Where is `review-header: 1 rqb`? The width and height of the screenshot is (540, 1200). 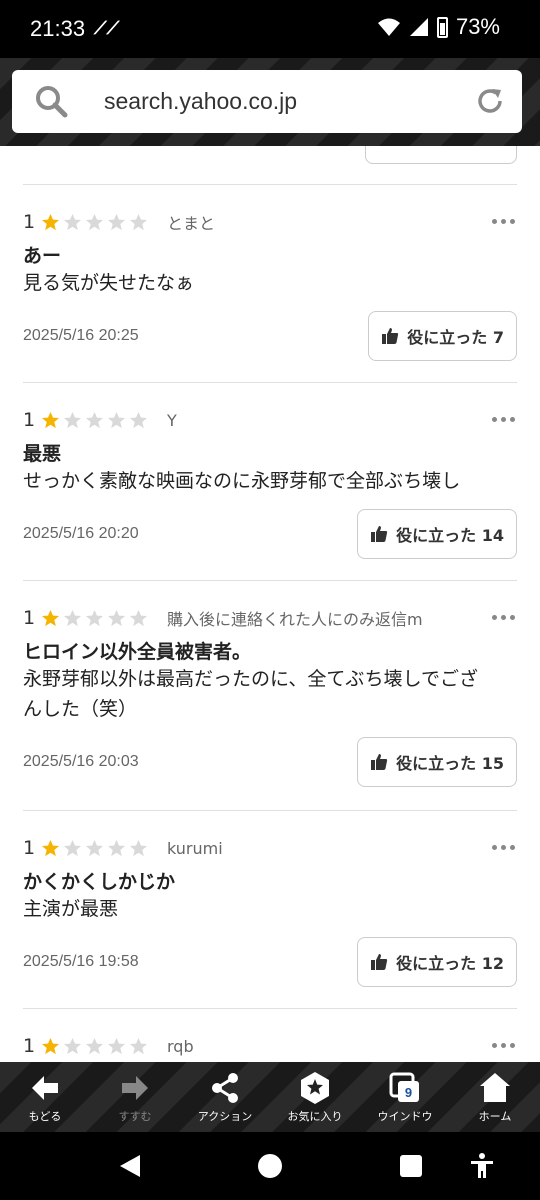 review-header: 1 rqb is located at coordinates (270, 1046).